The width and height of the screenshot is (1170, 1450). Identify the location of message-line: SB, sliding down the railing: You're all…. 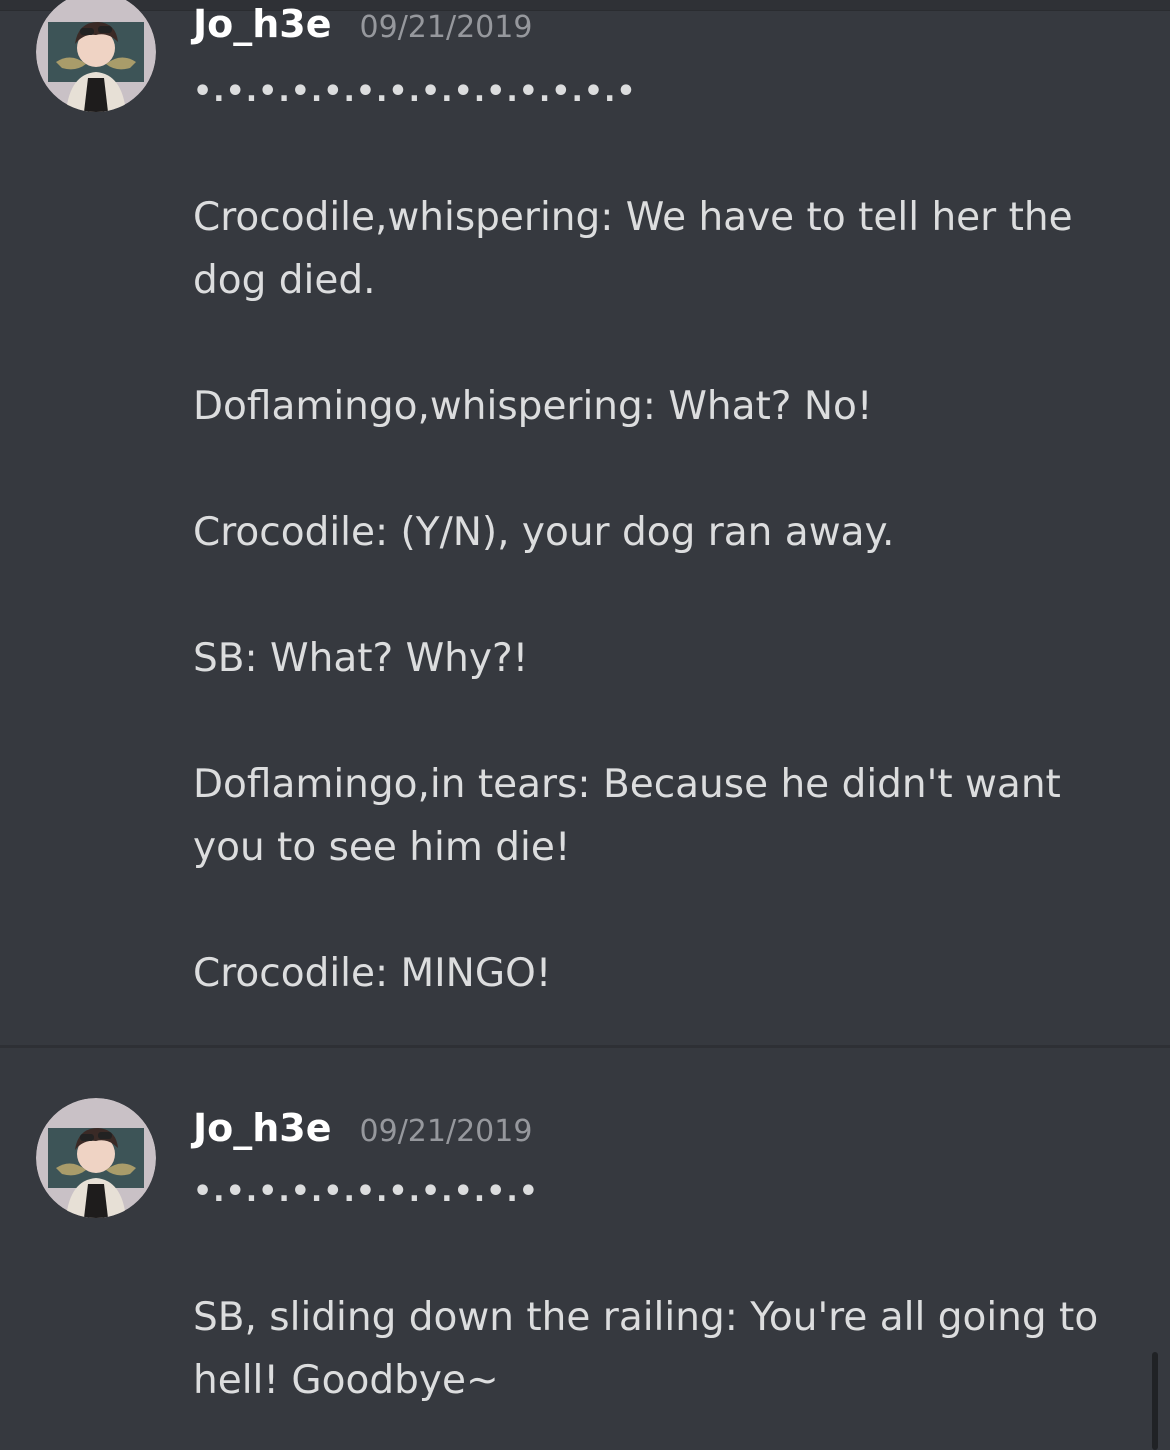
(646, 1317).